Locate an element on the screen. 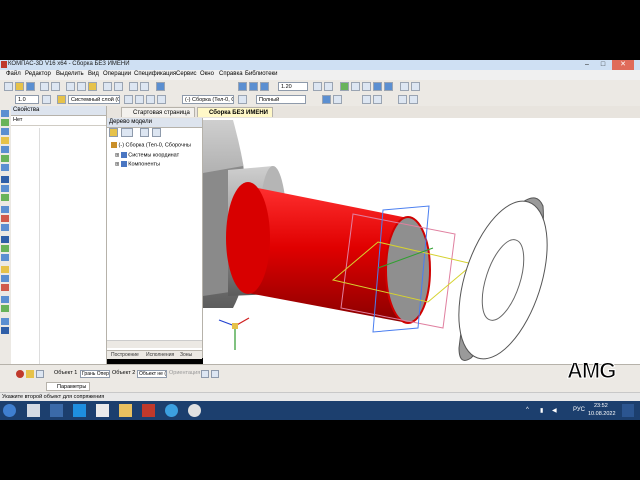  orientation-opposite-icon is located at coordinates (215, 374).